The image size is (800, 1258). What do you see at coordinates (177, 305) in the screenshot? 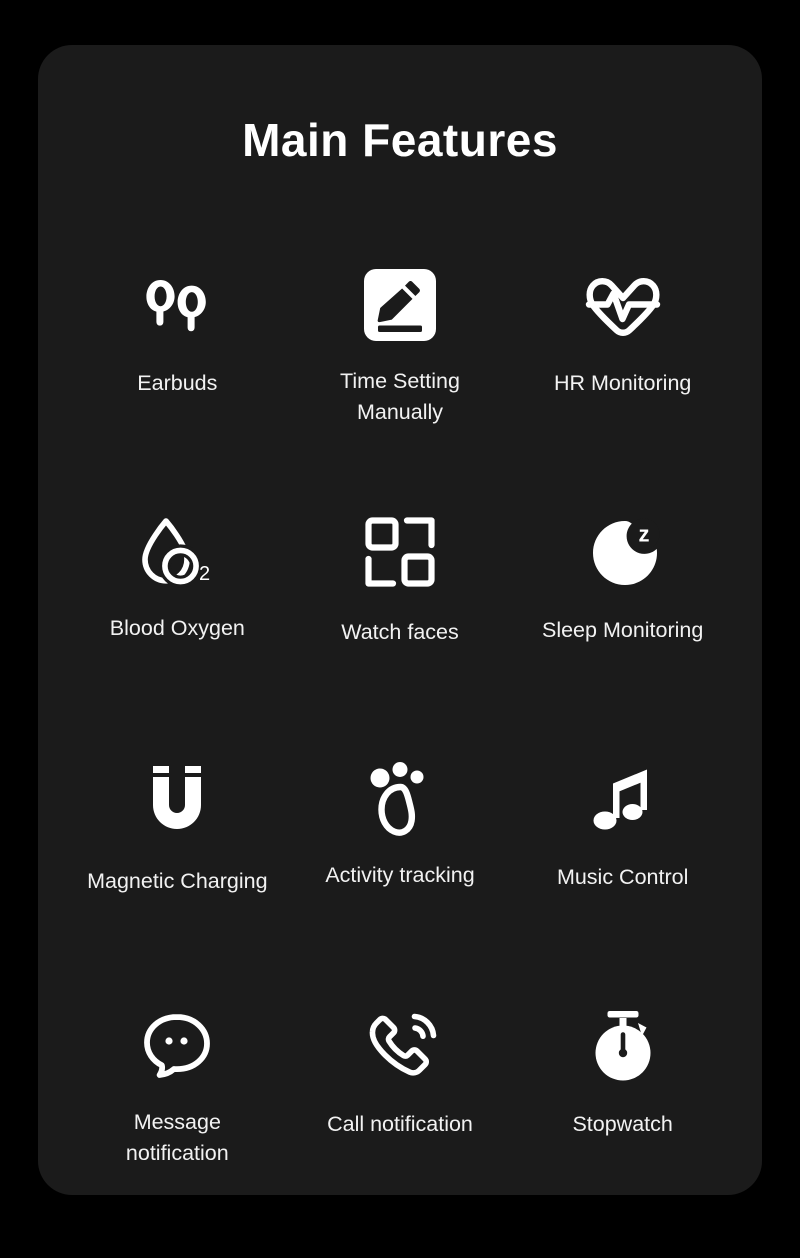
I see `earbuds-icon` at bounding box center [177, 305].